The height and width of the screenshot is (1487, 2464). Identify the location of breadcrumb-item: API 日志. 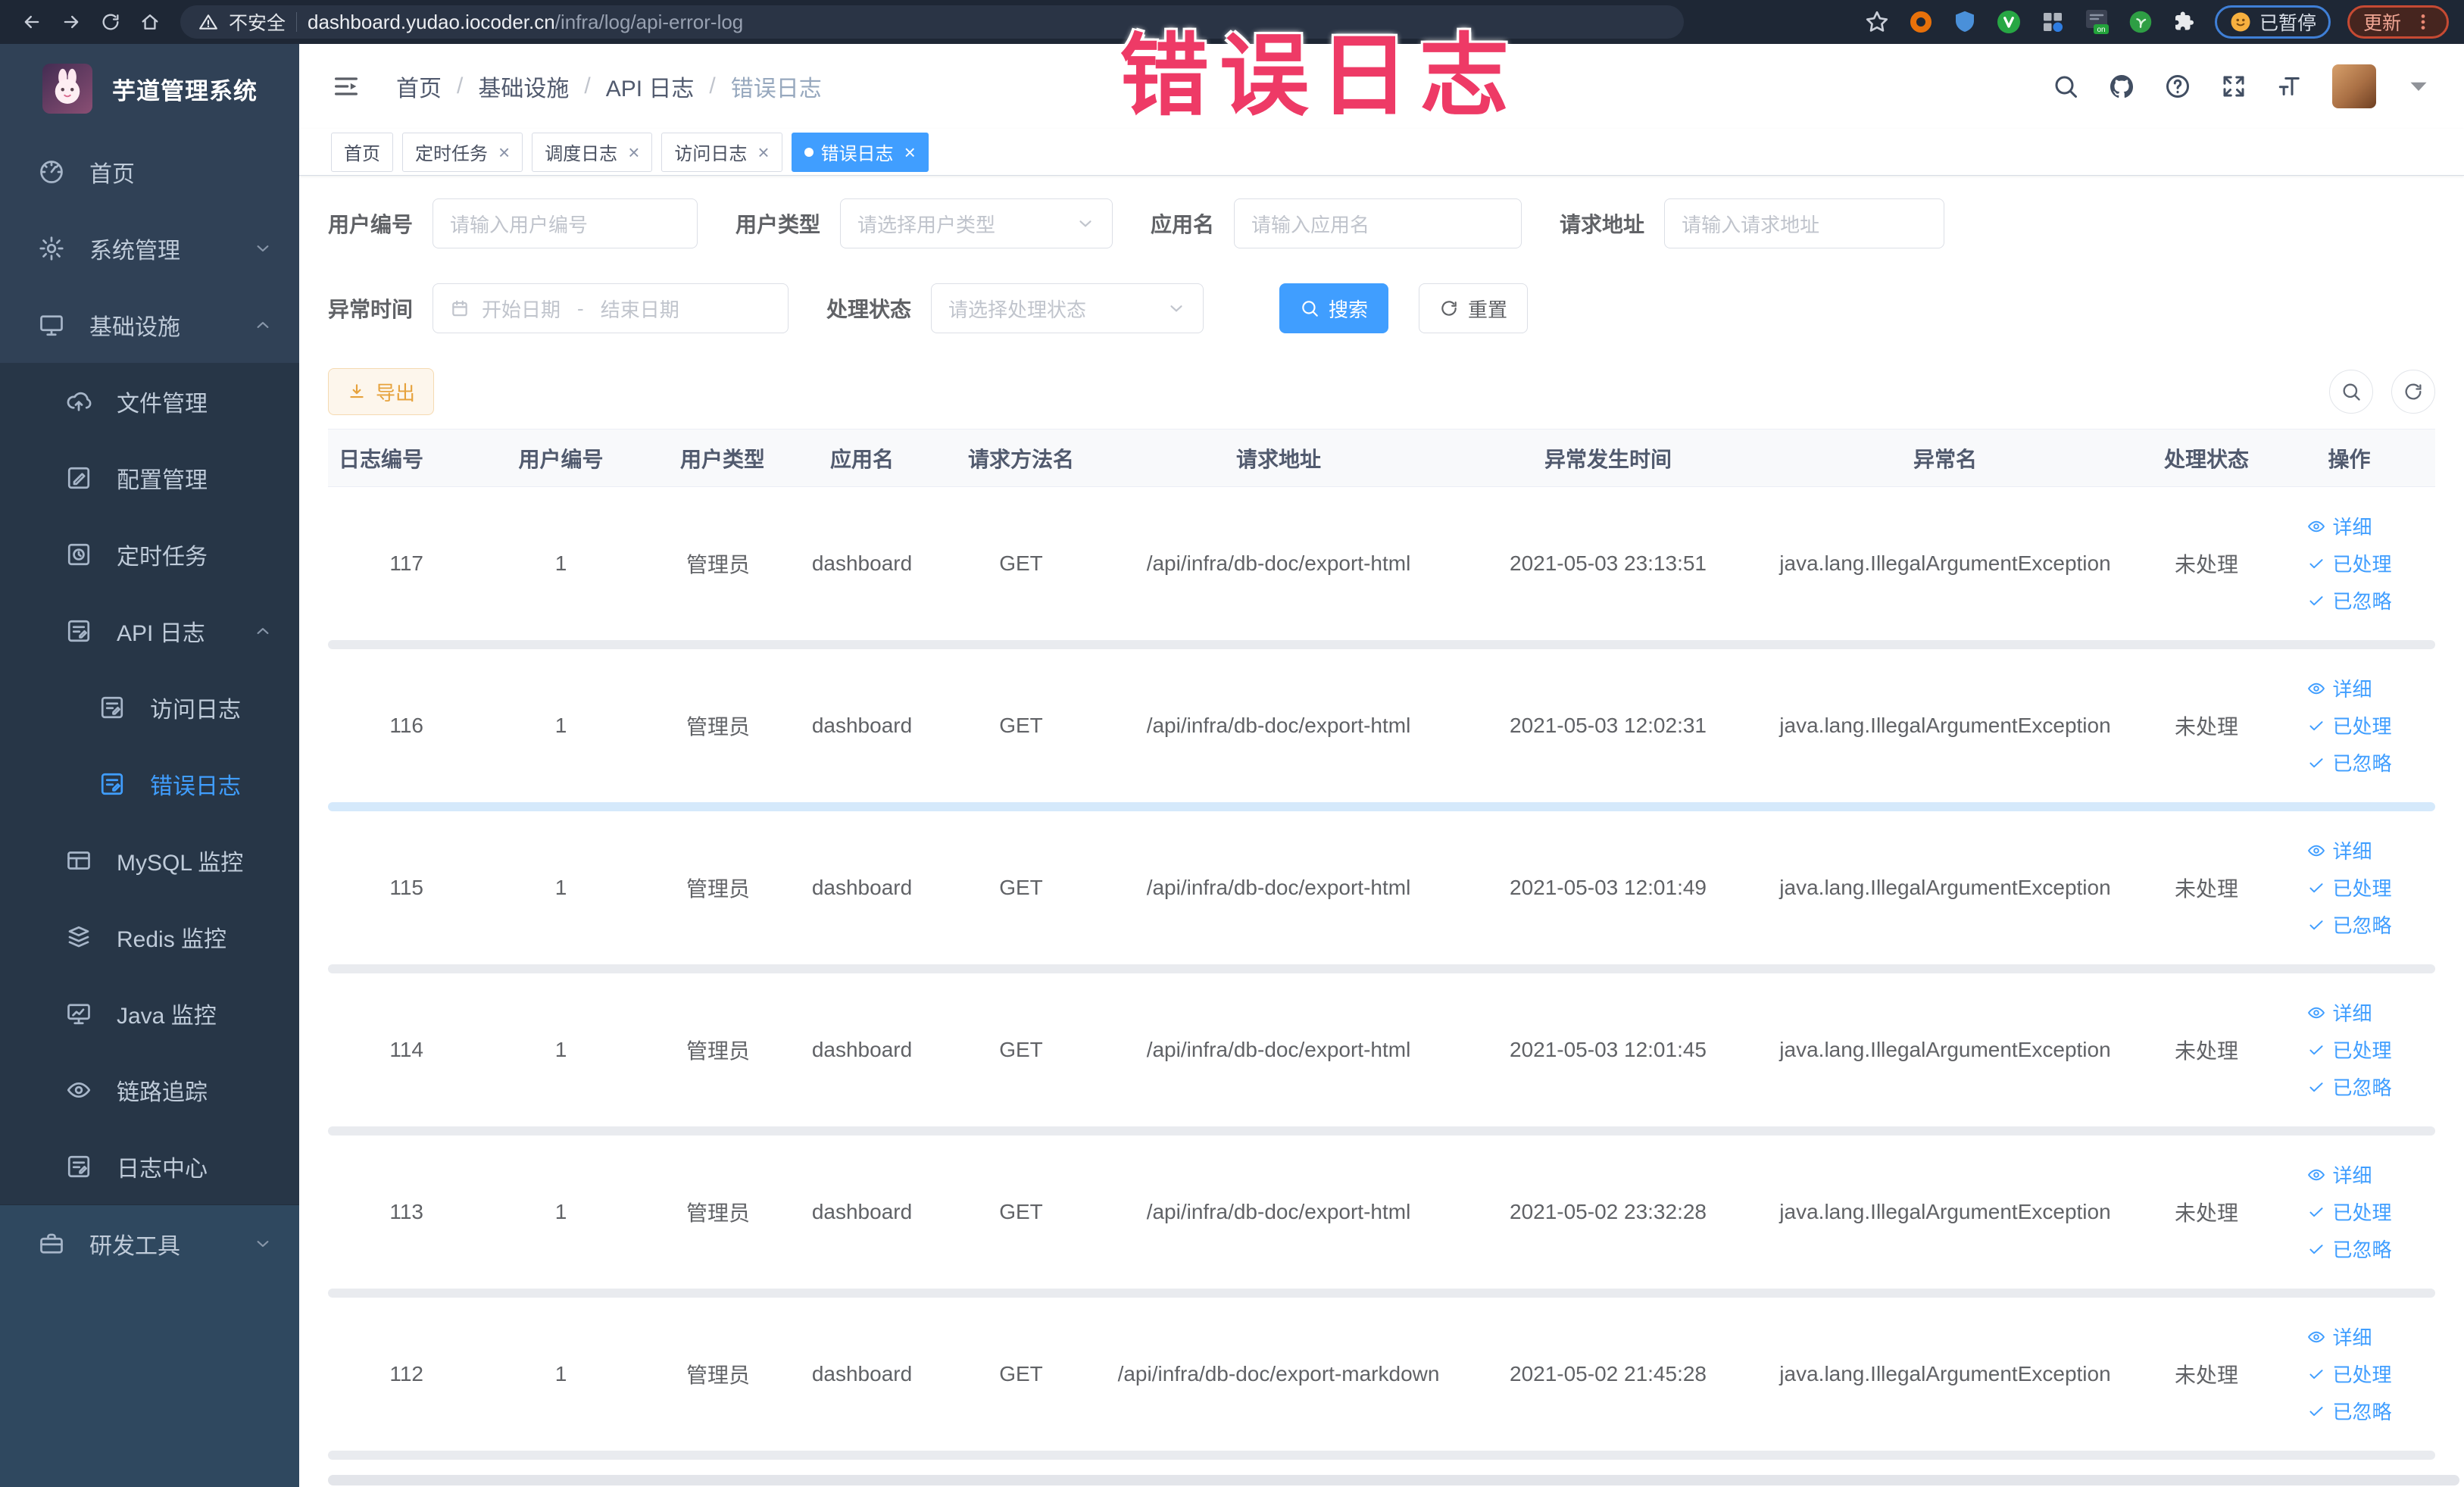
(650, 86).